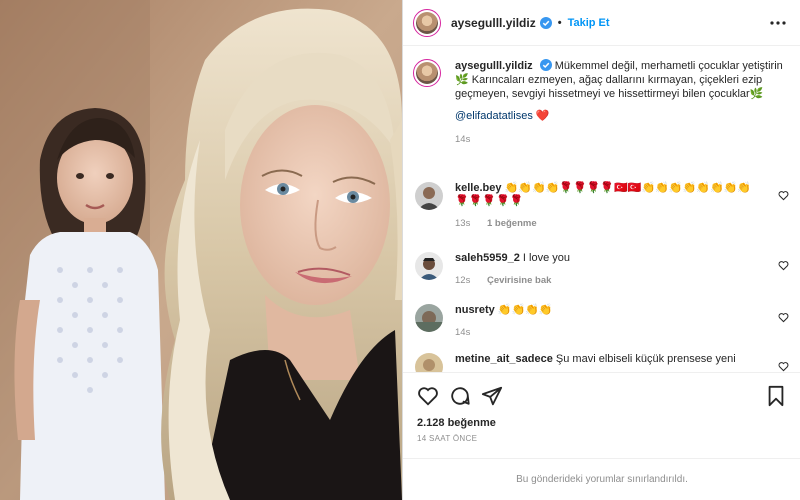 The width and height of the screenshot is (800, 500). What do you see at coordinates (546, 258) in the screenshot?
I see `comment-text: I love you` at bounding box center [546, 258].